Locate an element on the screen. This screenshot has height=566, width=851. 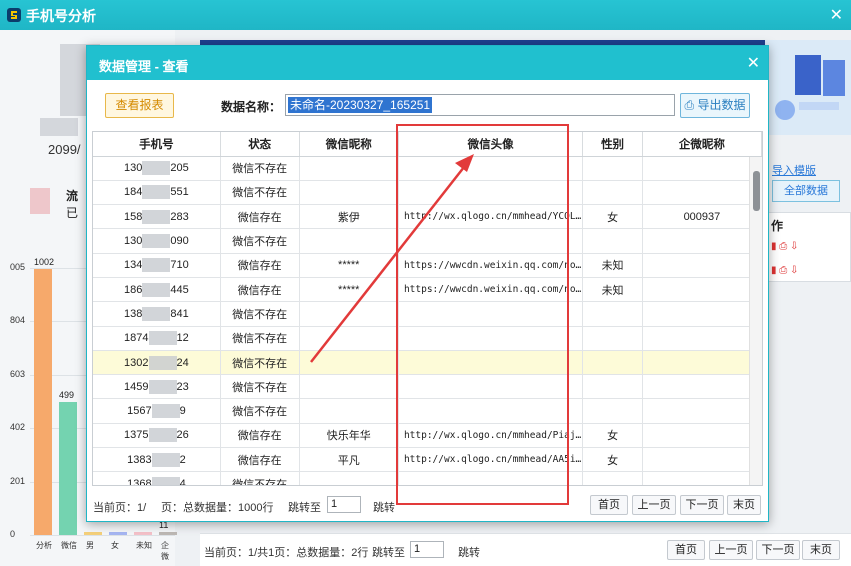
phone-cell: 186 445 is located at coordinates (157, 290).